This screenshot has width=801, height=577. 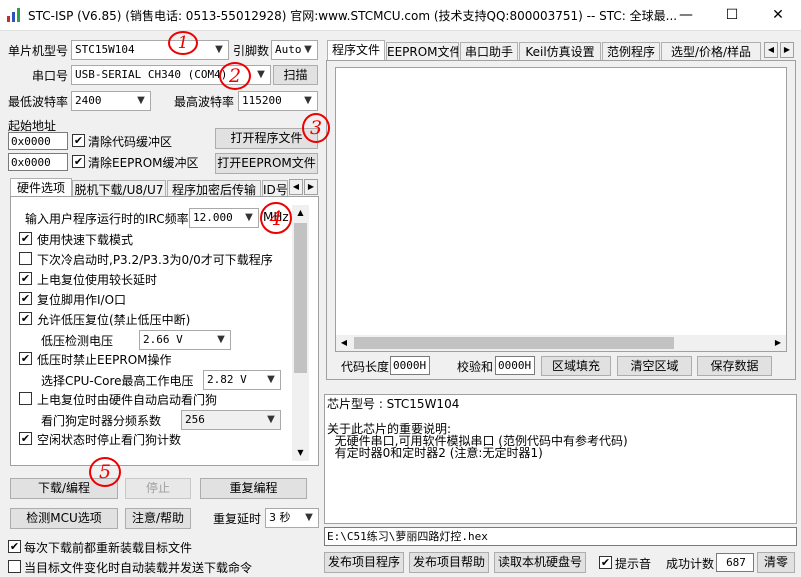 What do you see at coordinates (119, 188) in the screenshot?
I see `tab-offline-download: 脱机下载/U8/U7` at bounding box center [119, 188].